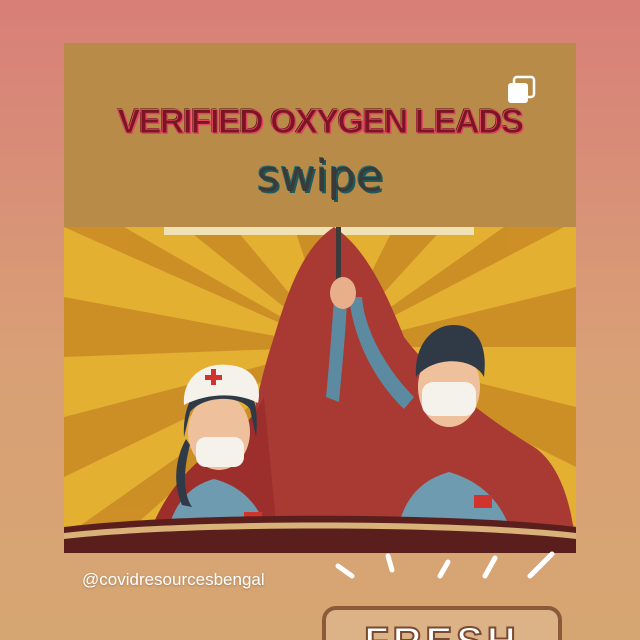  Describe the element at coordinates (445, 565) in the screenshot. I see `sparkle-rays-icon` at that location.